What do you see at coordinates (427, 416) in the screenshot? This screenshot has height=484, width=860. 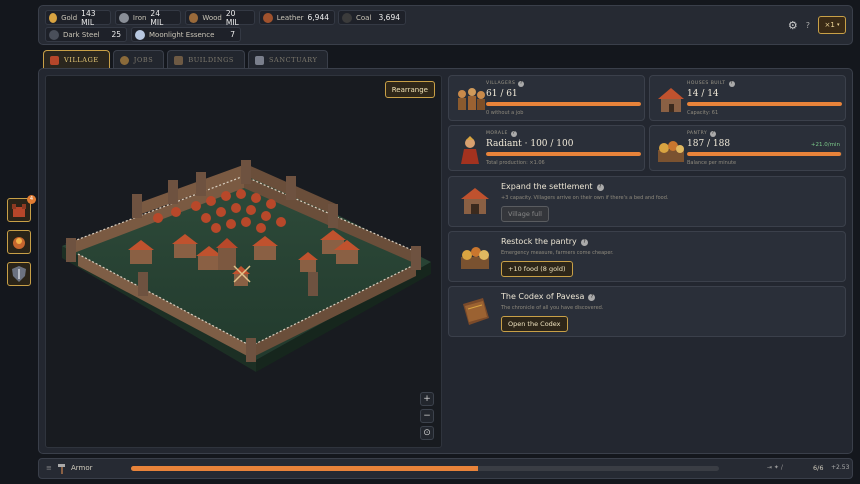 I see `zoom-out-button: −` at bounding box center [427, 416].